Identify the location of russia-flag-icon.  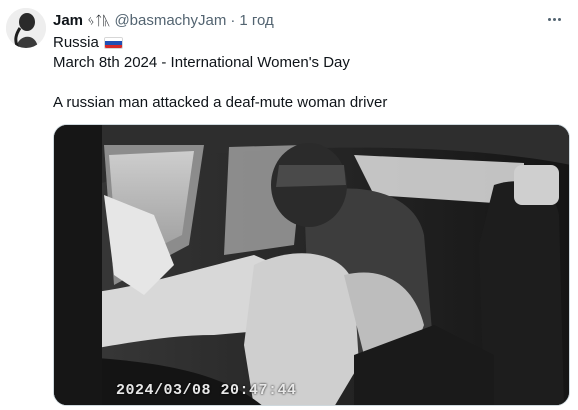
(113, 43).